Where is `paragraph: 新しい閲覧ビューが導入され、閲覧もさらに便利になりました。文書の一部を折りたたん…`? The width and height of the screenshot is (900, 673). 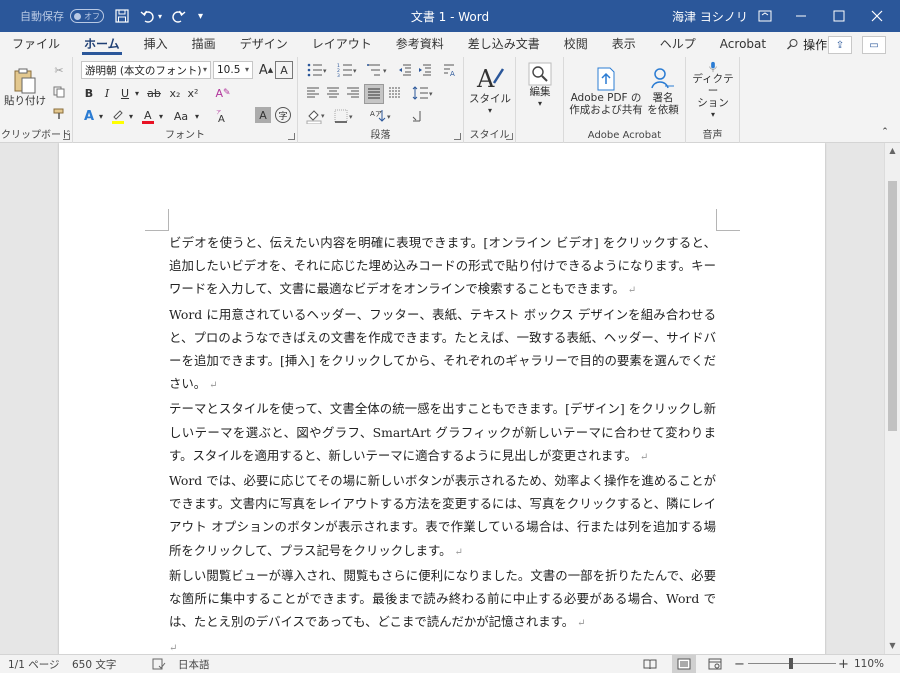
paragraph: 新しい閲覧ビューが導入され、閲覧もさらに便利になりました。文書の一部を折りたたん… is located at coordinates (442, 600).